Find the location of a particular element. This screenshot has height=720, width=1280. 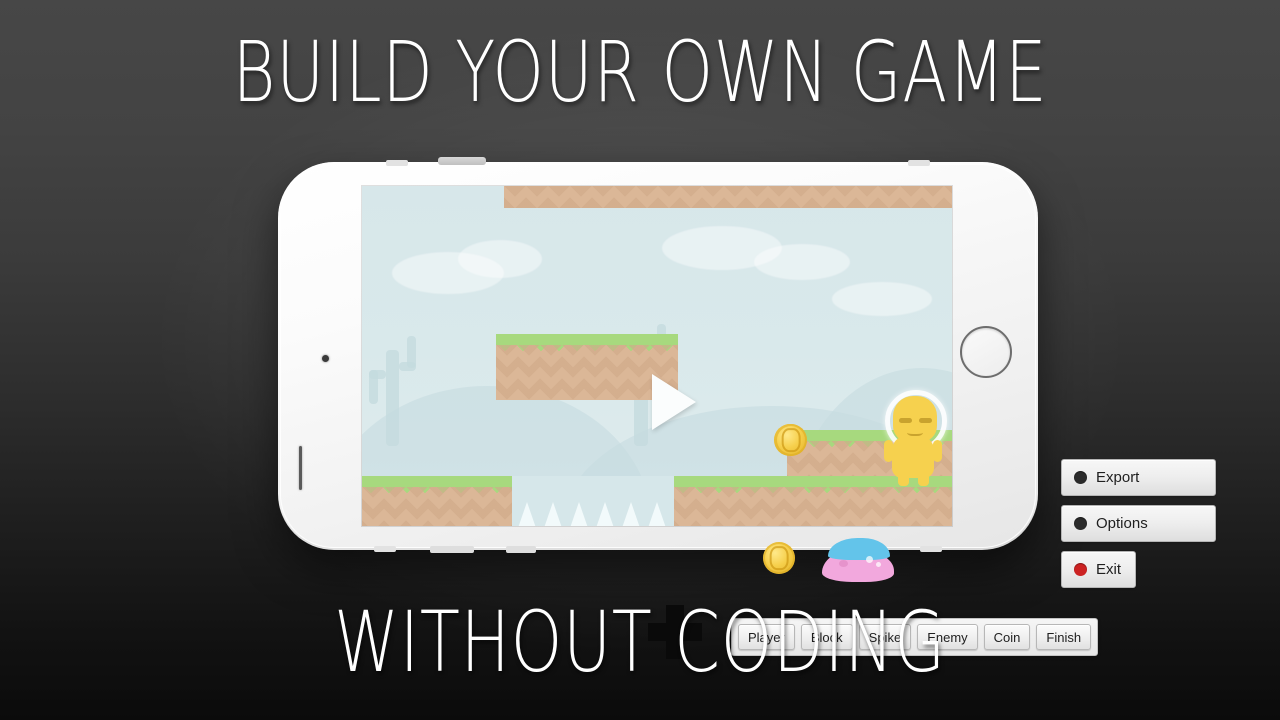

cactus-icon is located at coordinates (392, 391).